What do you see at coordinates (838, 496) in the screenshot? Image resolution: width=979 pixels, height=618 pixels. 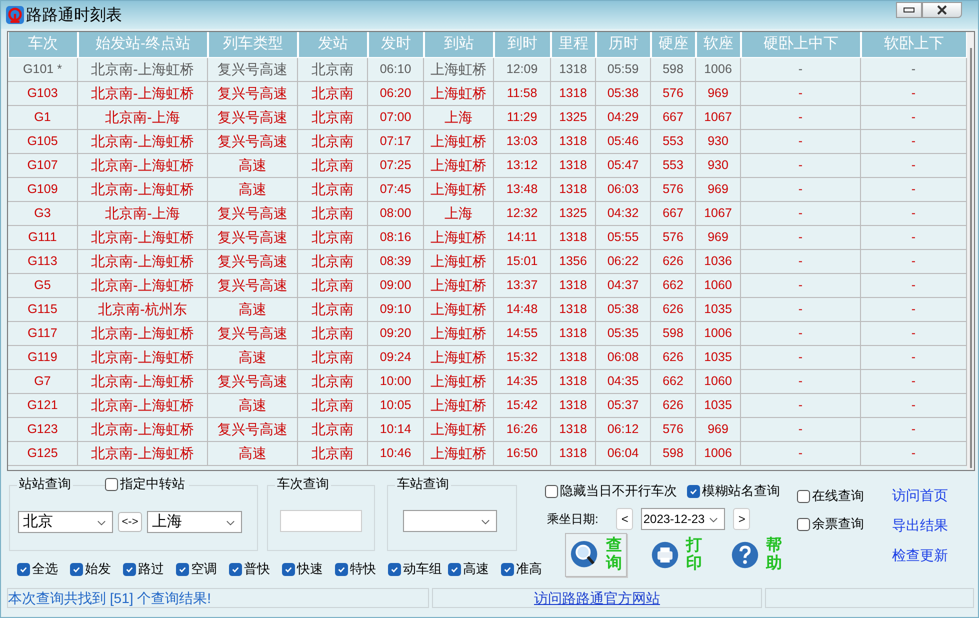 I see `checkbox-label: 在线查询` at bounding box center [838, 496].